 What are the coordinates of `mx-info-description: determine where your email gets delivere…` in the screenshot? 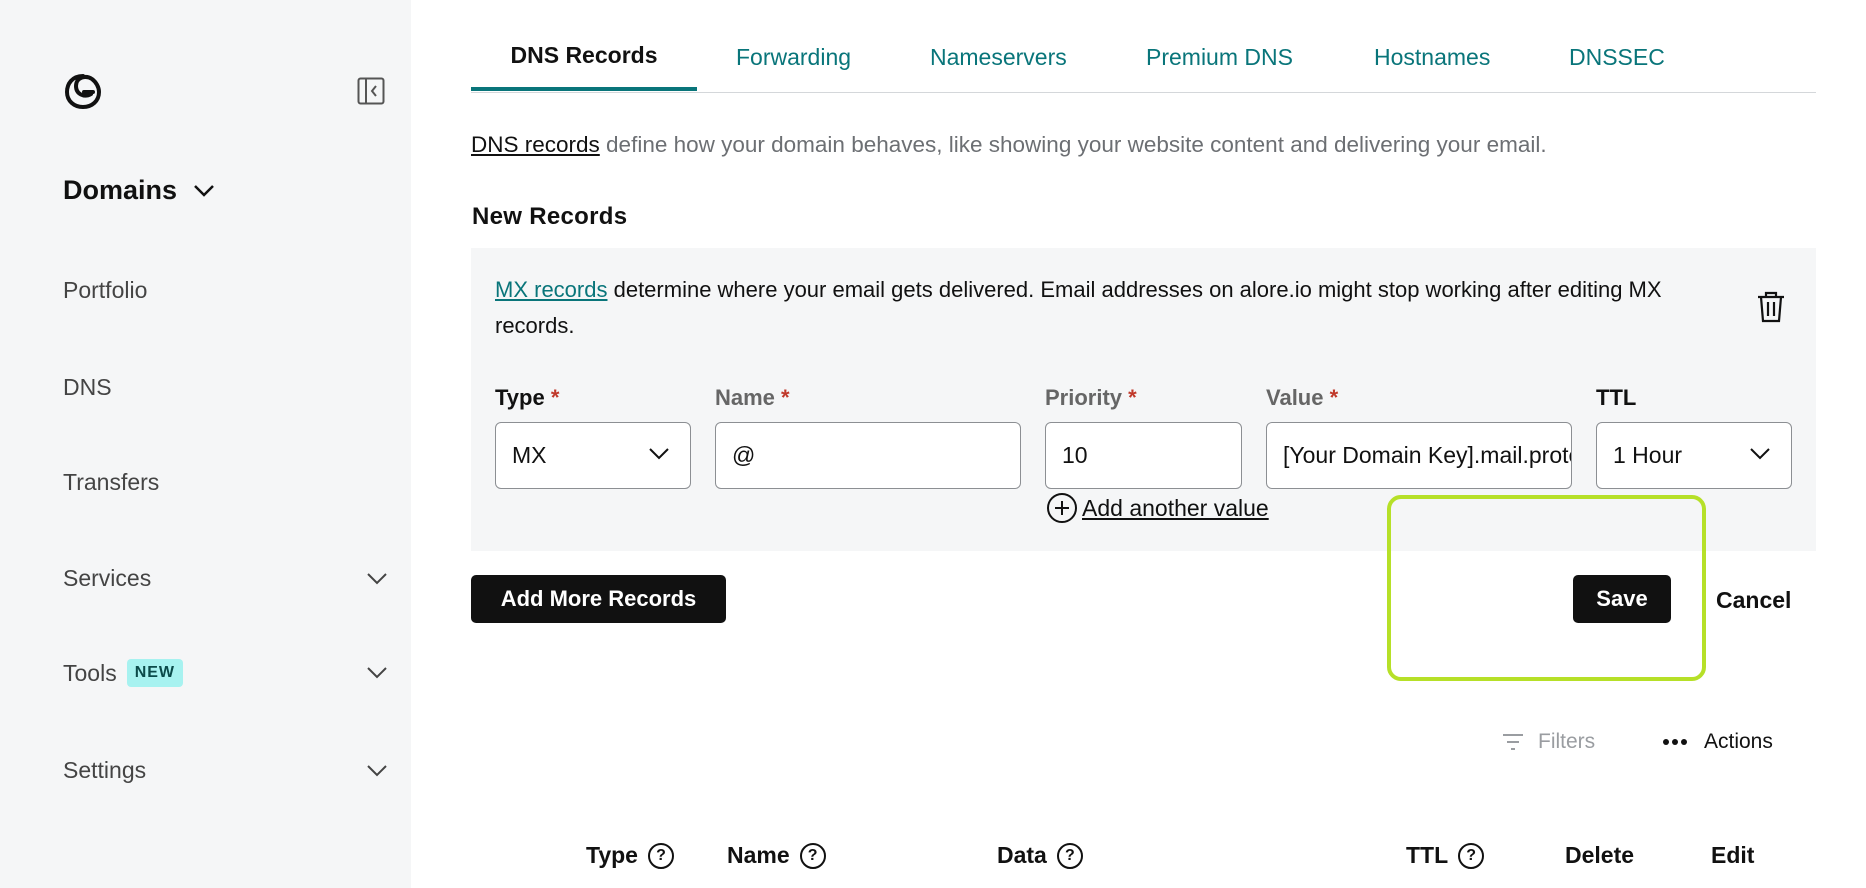 It's located at (1078, 307).